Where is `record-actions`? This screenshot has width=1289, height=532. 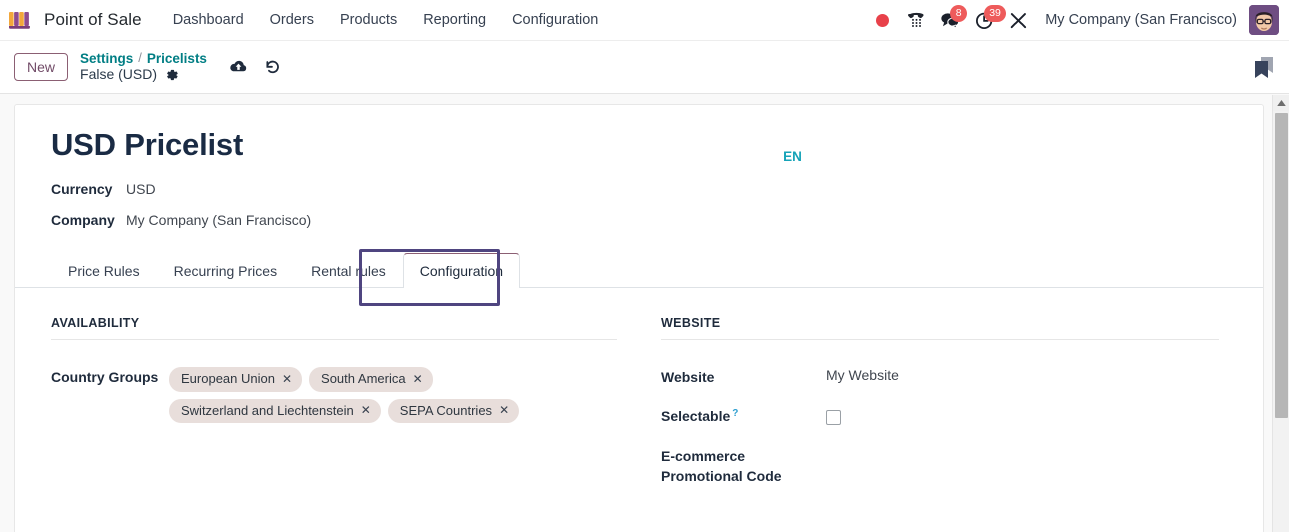
record-actions is located at coordinates (255, 67).